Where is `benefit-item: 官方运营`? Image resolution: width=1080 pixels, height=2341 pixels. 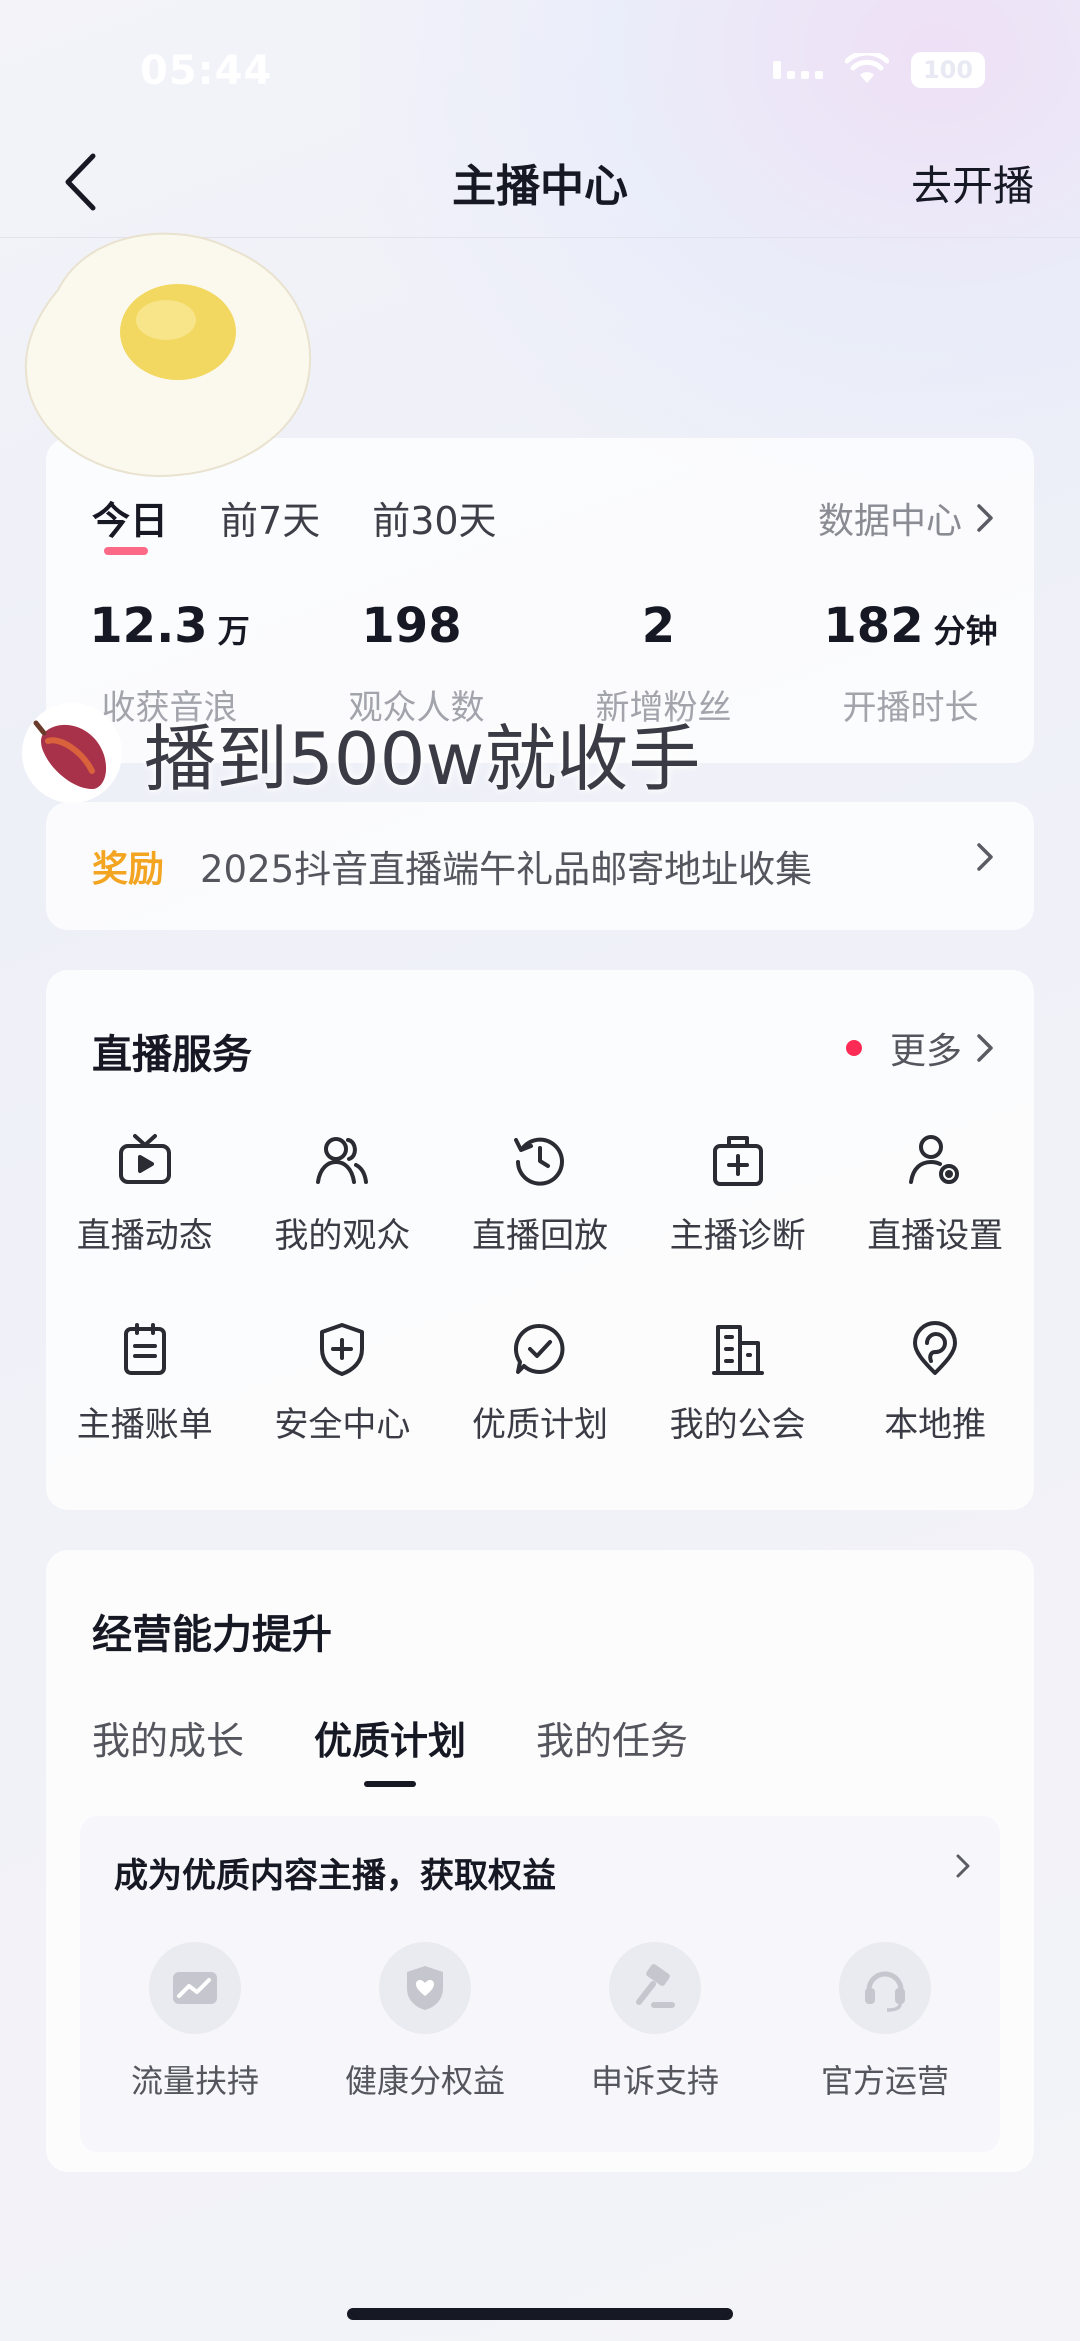
benefit-item: 官方运营 is located at coordinates (885, 2022).